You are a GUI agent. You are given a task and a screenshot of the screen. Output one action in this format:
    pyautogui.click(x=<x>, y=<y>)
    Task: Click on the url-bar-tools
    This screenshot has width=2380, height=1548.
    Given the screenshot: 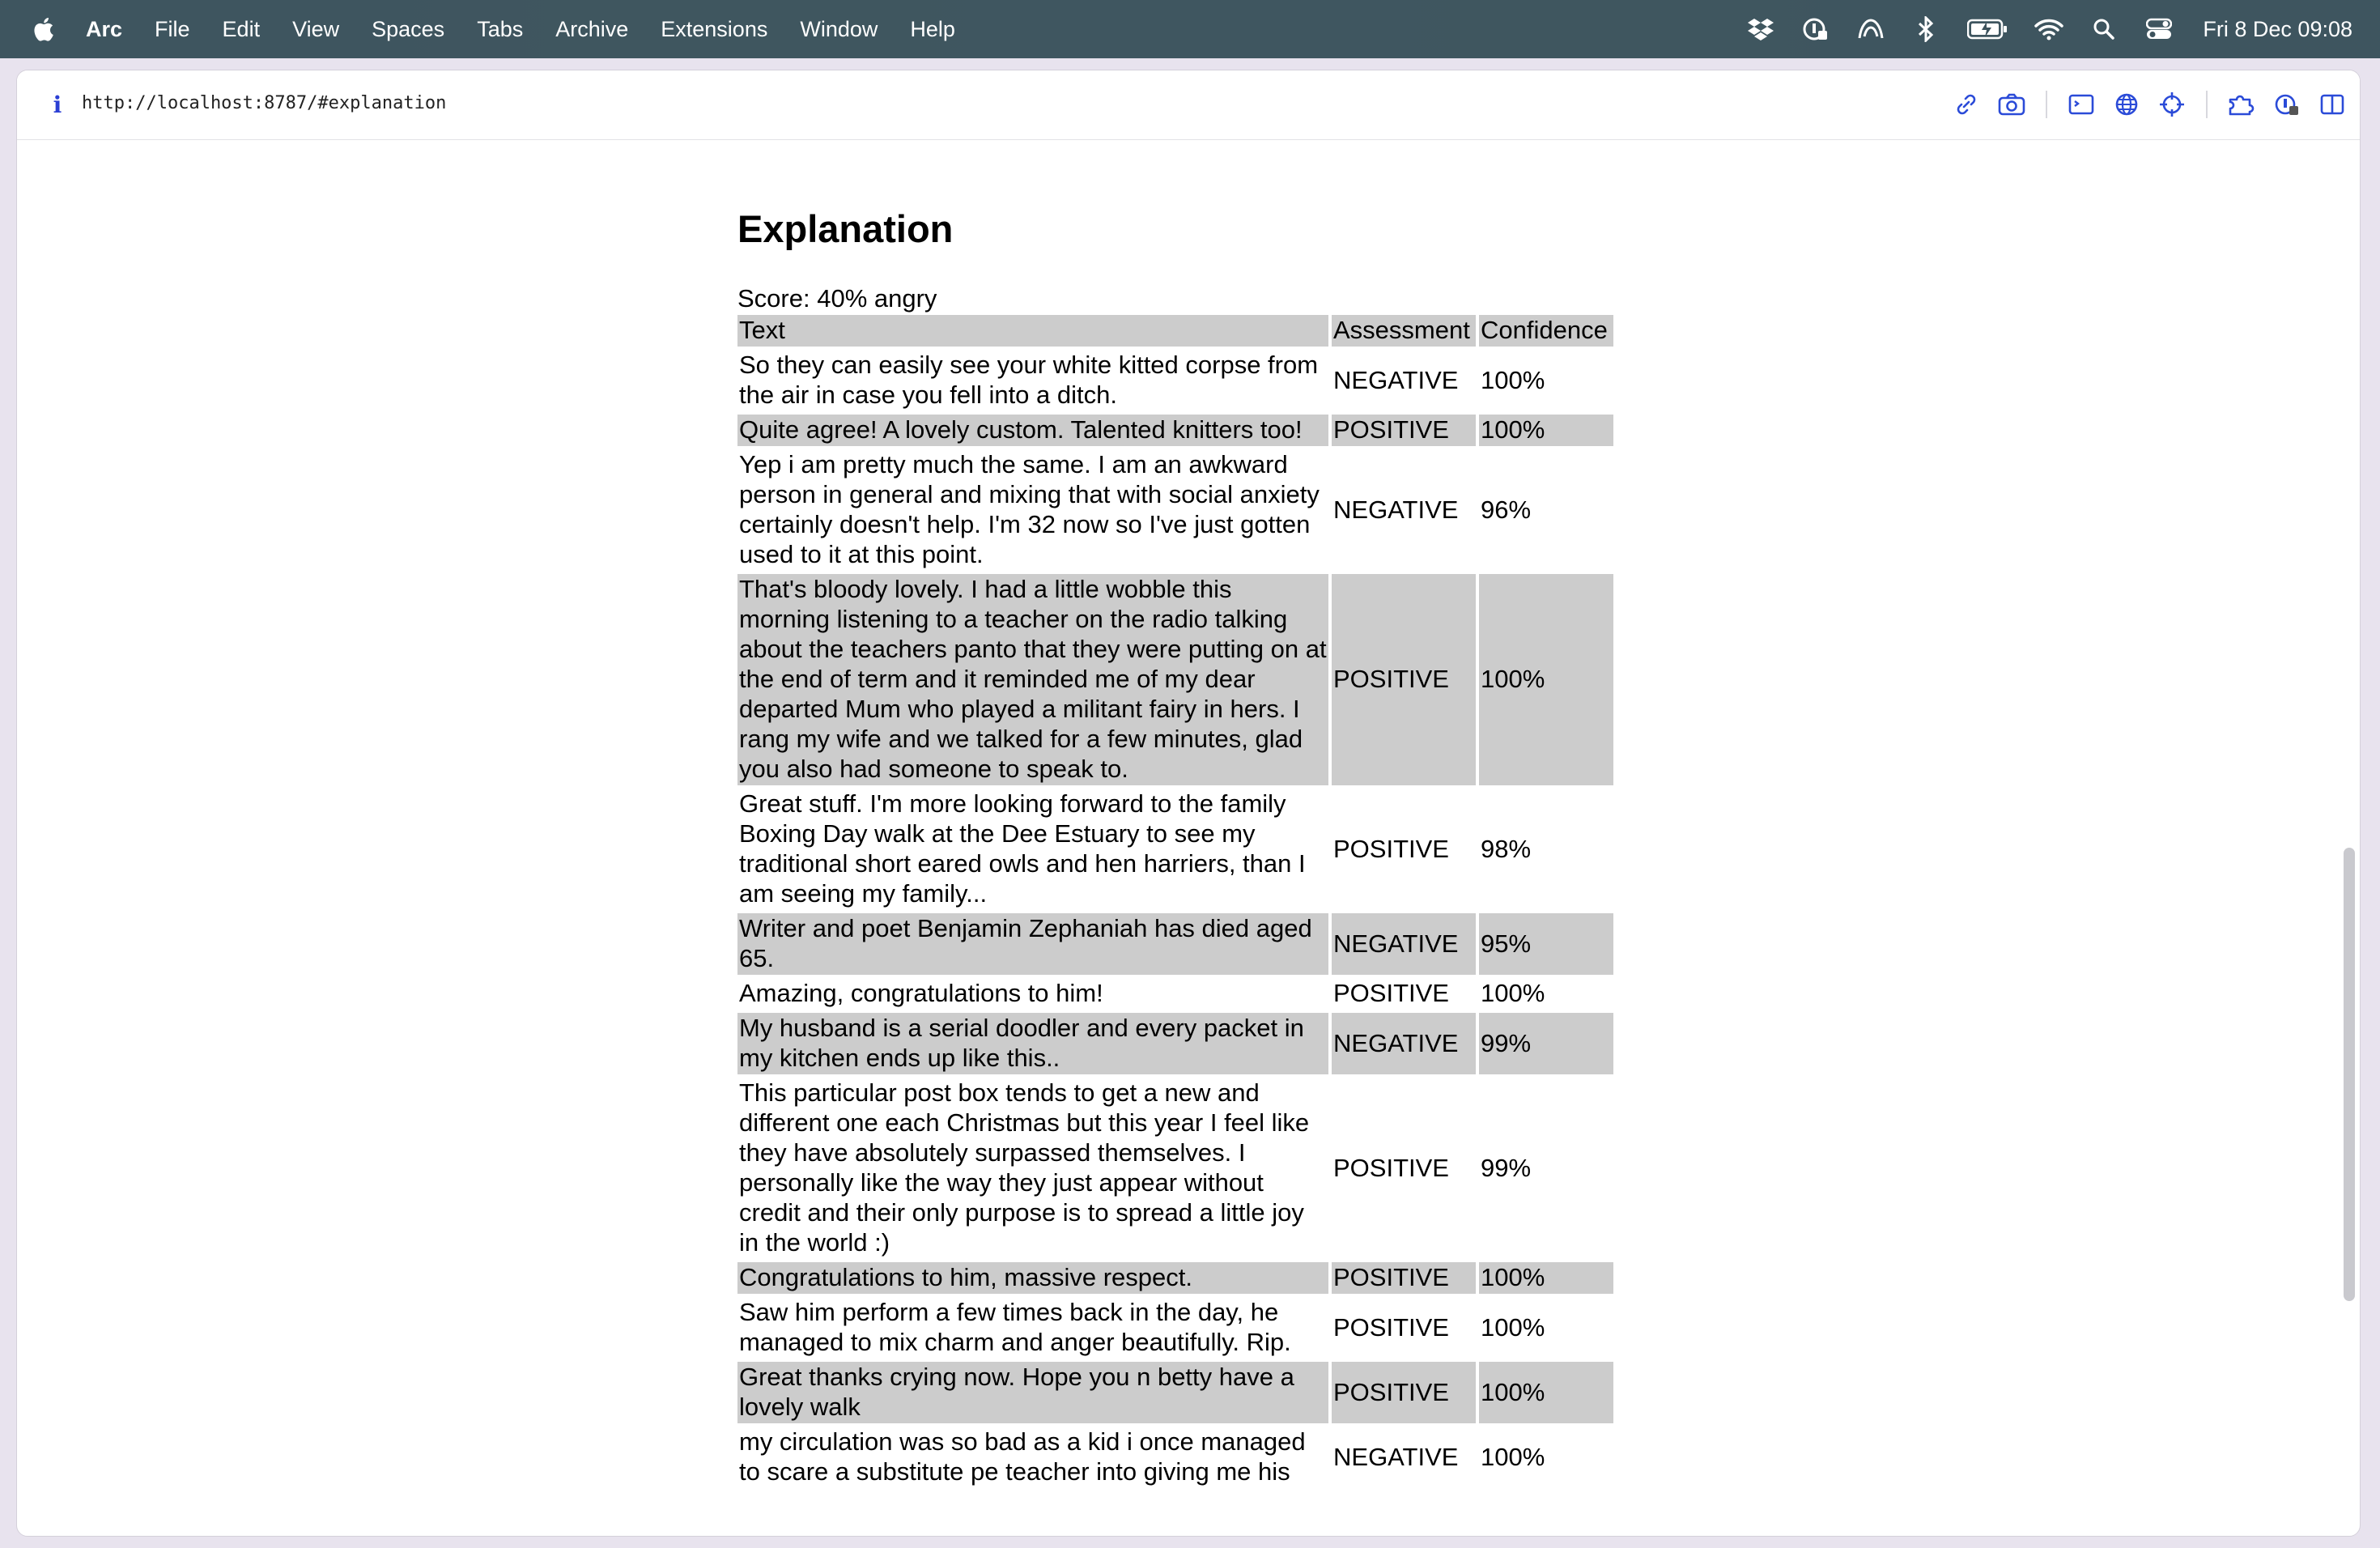 What is the action you would take?
    pyautogui.click(x=2144, y=105)
    